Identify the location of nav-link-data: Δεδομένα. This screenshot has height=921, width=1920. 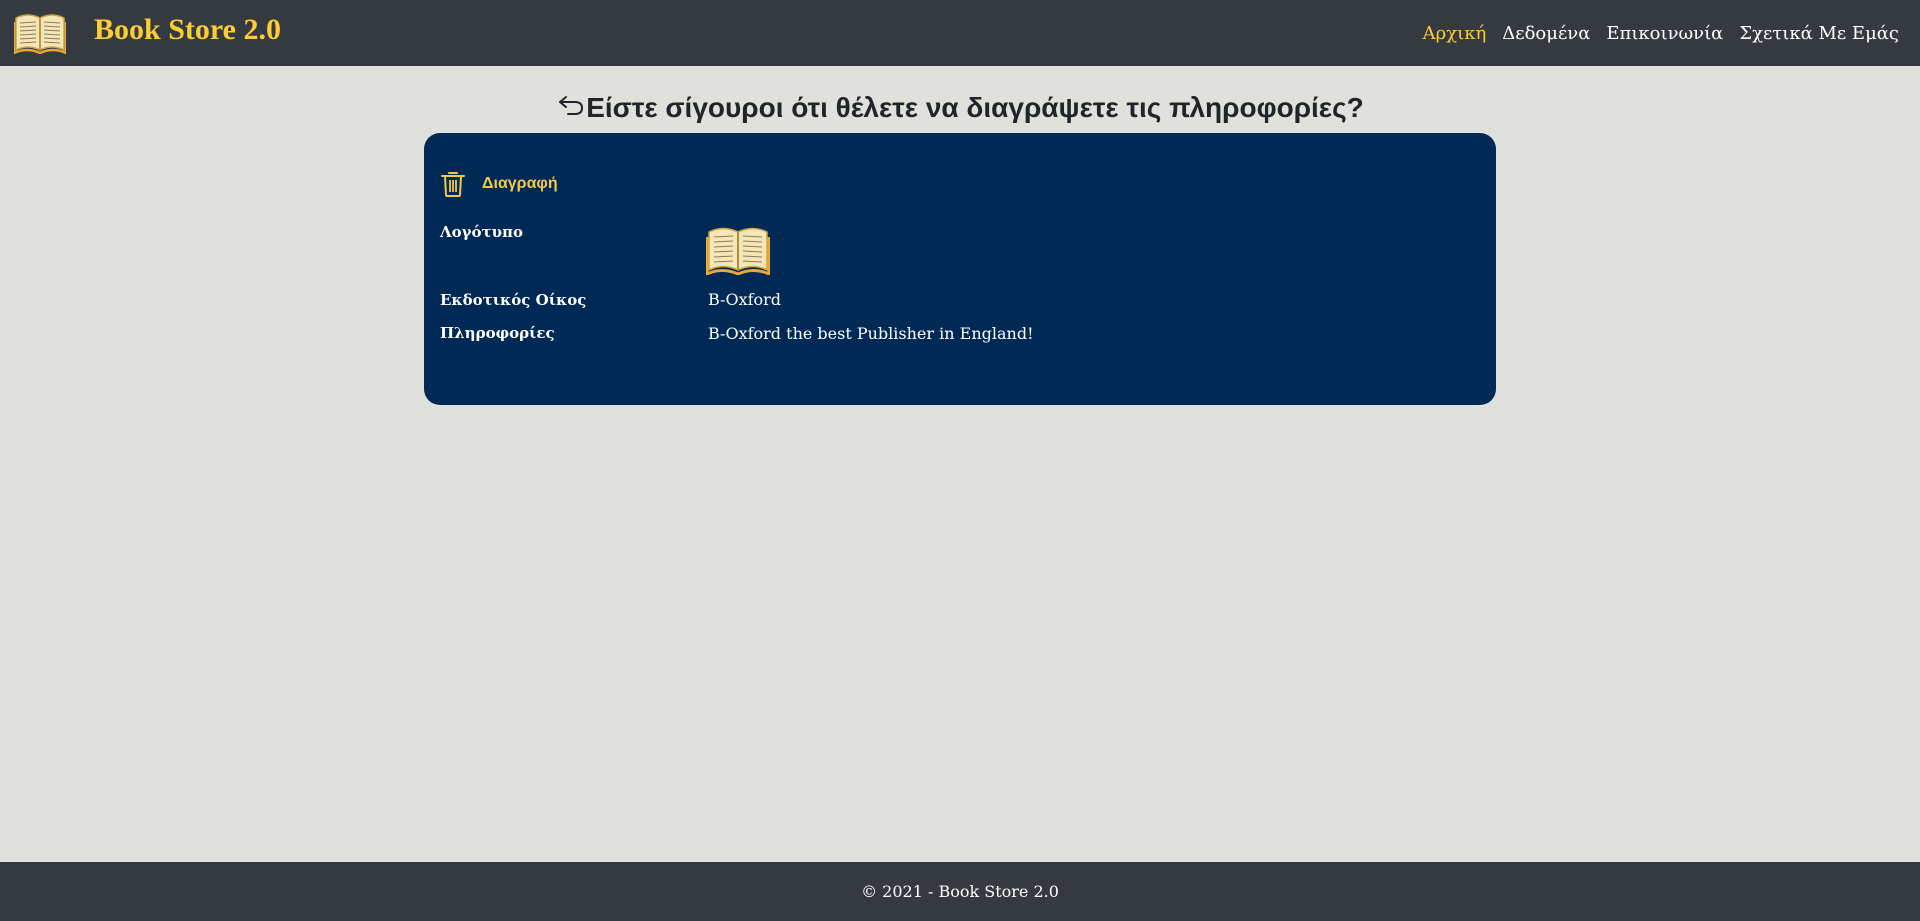
(1546, 33).